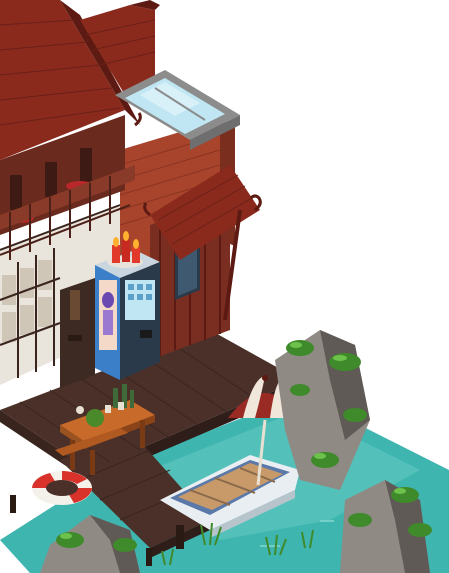 The width and height of the screenshot is (449, 573). Describe the element at coordinates (127, 315) in the screenshot. I see `vending-machine` at that location.